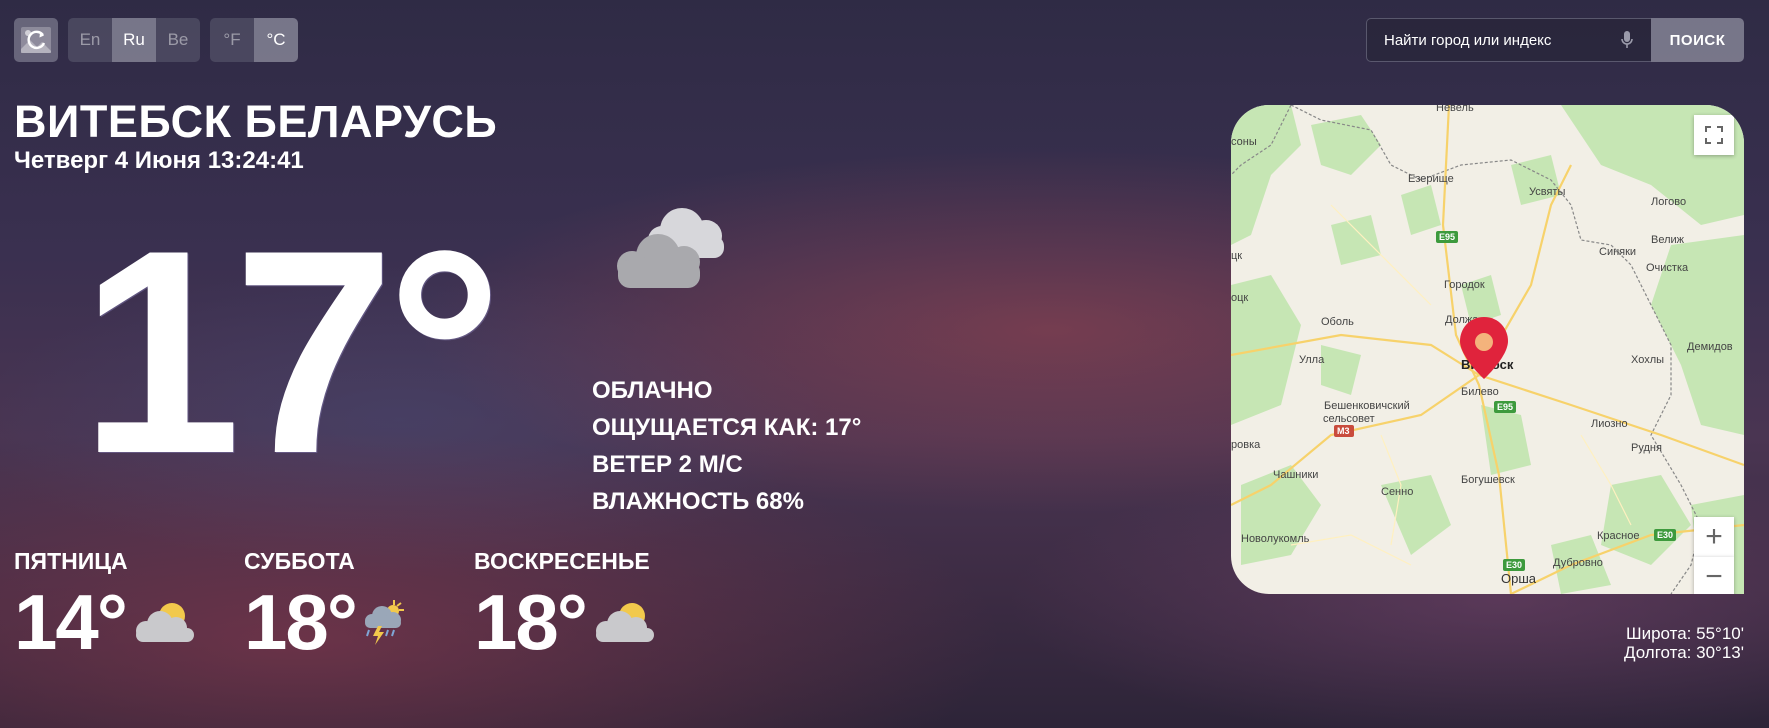 The width and height of the screenshot is (1769, 728). Describe the element at coordinates (1668, 240) in the screenshot. I see `map-label: Велиж` at that location.